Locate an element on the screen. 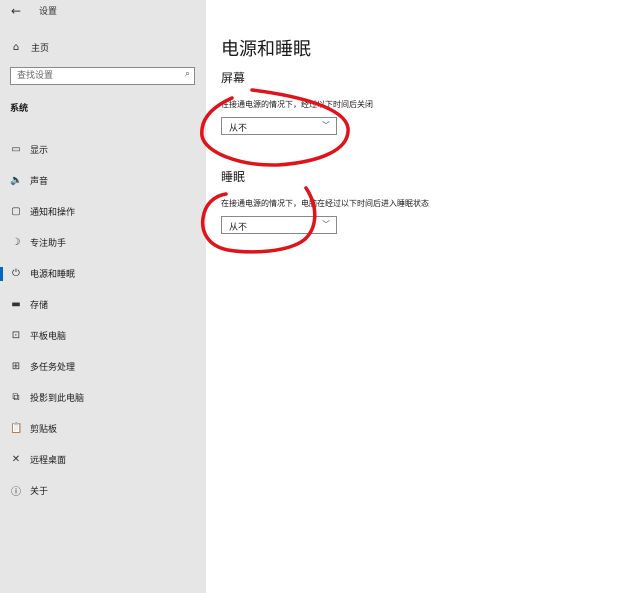 This screenshot has width=640, height=593. remote-desktop-icon: ✕ is located at coordinates (16, 459).